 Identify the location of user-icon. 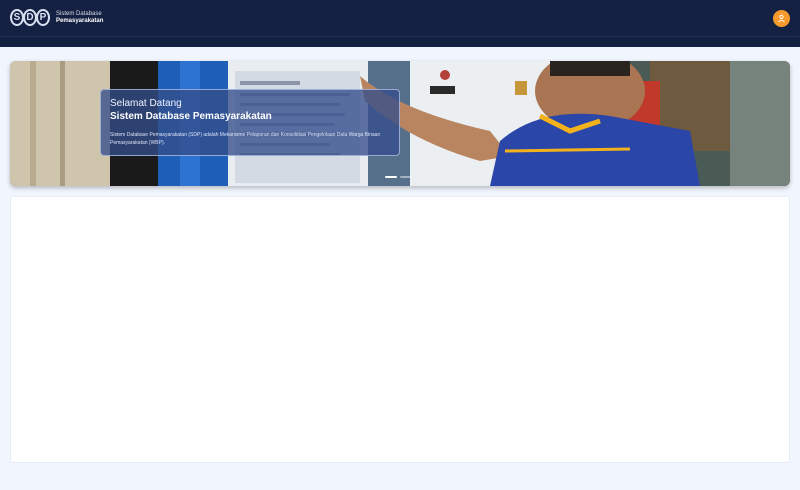
(781, 18).